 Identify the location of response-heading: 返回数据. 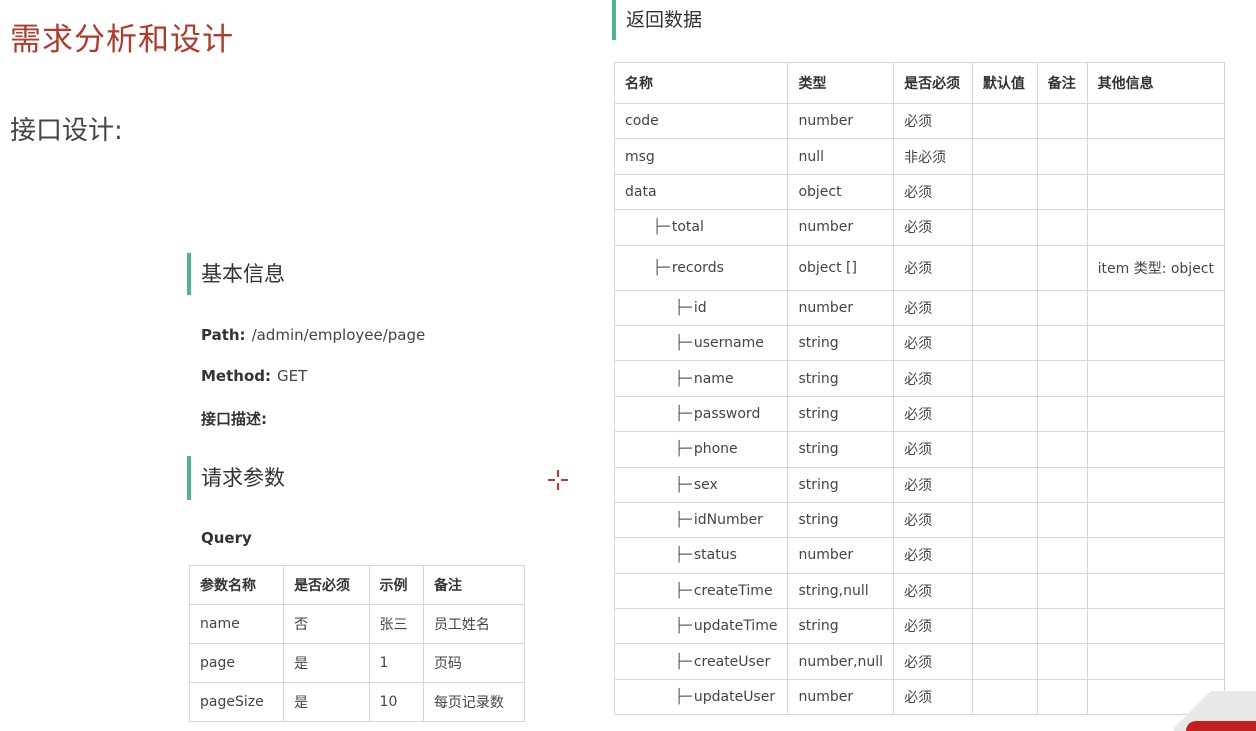
(657, 20).